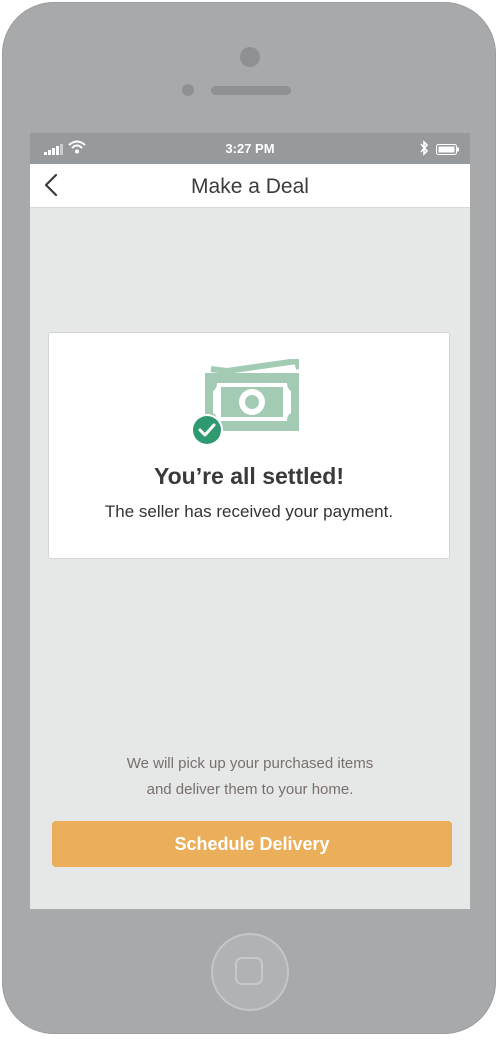  I want to click on confirmation-title: You’re all settled!, so click(248, 476).